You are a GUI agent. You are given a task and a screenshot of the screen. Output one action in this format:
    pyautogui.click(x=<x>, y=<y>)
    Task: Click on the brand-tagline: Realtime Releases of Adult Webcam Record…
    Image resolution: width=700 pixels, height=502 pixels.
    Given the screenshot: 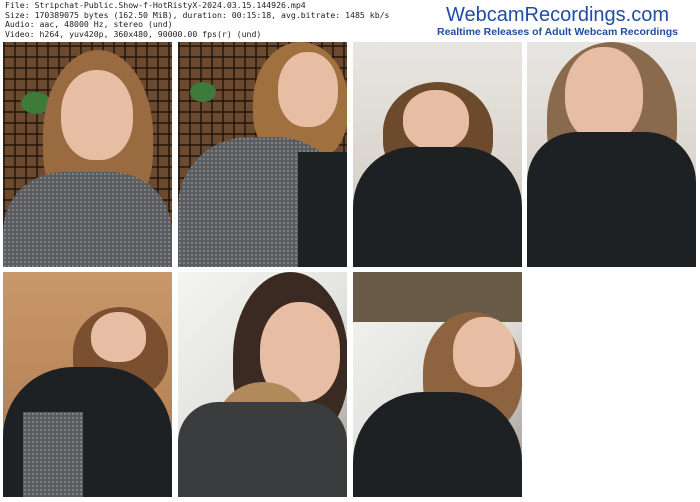 What is the action you would take?
    pyautogui.click(x=557, y=32)
    